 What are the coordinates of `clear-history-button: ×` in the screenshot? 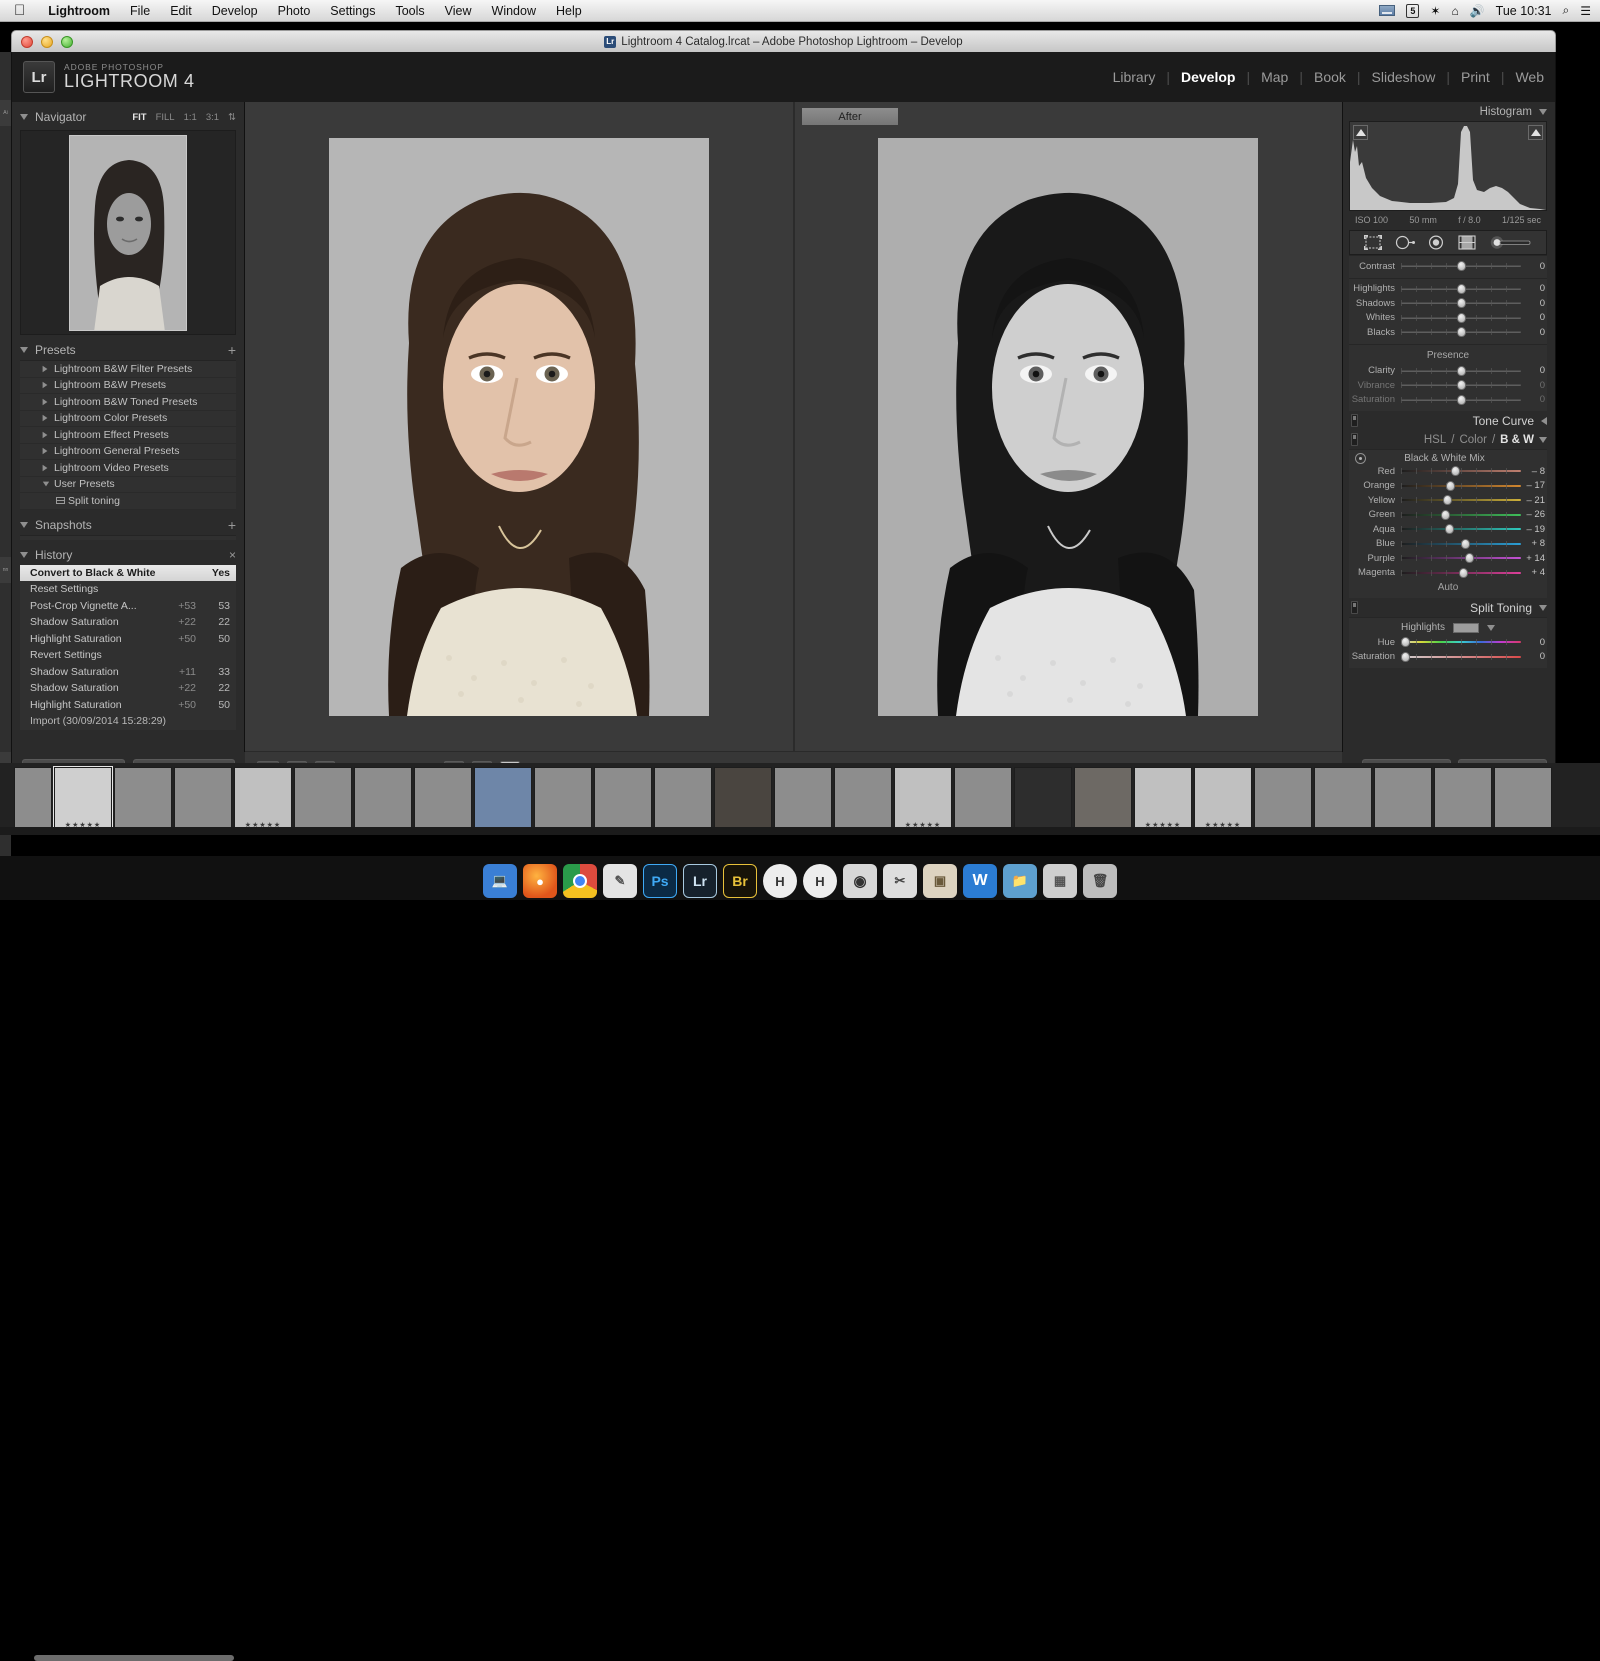 It's located at (232, 555).